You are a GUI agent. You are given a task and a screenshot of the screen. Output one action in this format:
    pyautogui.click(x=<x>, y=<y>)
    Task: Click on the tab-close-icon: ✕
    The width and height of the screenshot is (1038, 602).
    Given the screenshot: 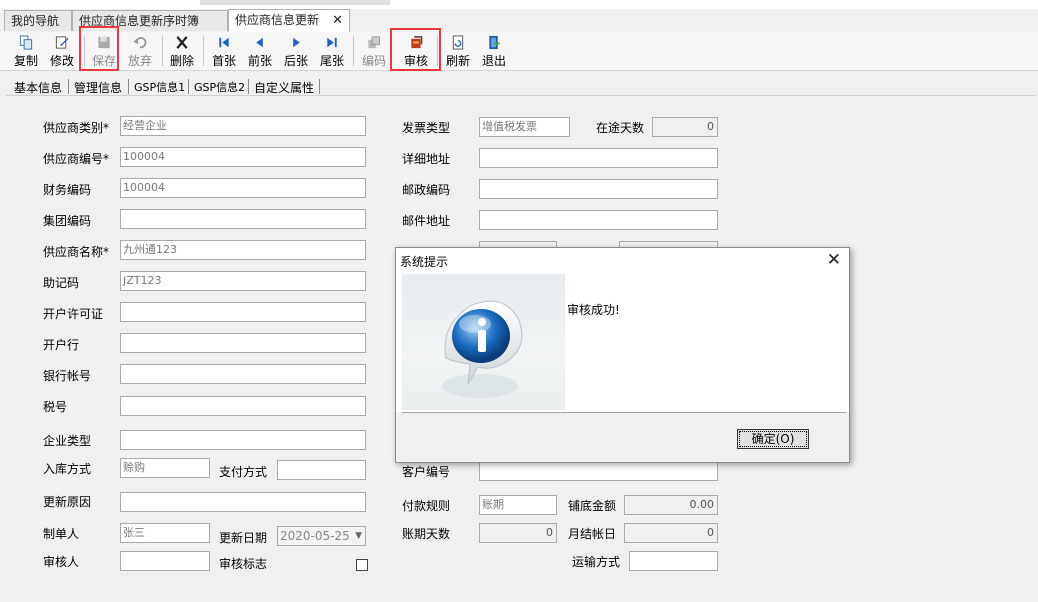 What is the action you would take?
    pyautogui.click(x=337, y=20)
    